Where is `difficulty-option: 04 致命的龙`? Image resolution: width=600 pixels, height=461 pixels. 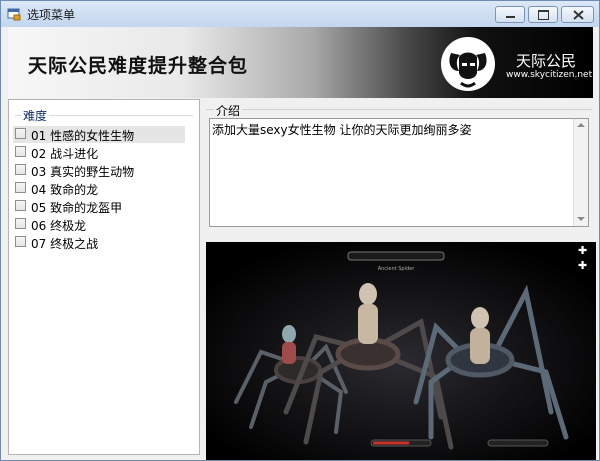 difficulty-option: 04 致命的龙 is located at coordinates (99, 188).